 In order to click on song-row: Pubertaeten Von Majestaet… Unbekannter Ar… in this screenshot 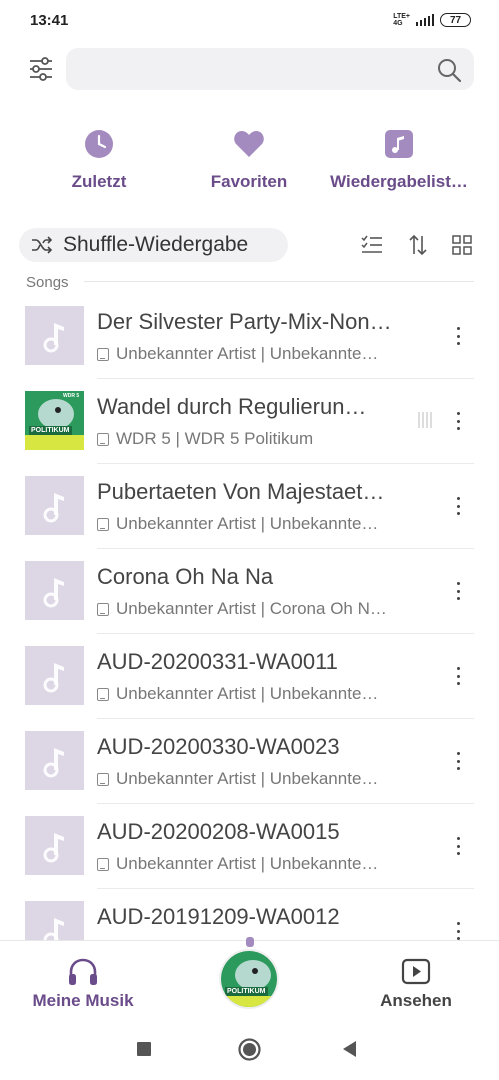, I will do `click(249, 506)`.